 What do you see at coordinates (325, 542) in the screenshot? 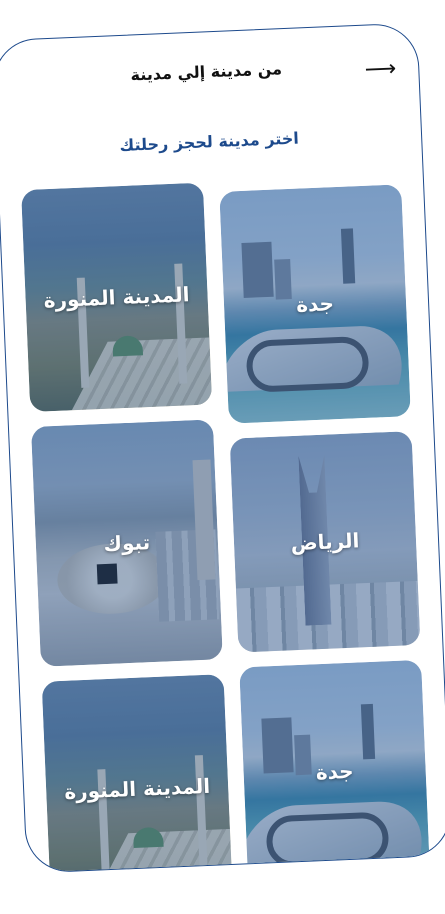
I see `city-card-riyadh: الرياض` at bounding box center [325, 542].